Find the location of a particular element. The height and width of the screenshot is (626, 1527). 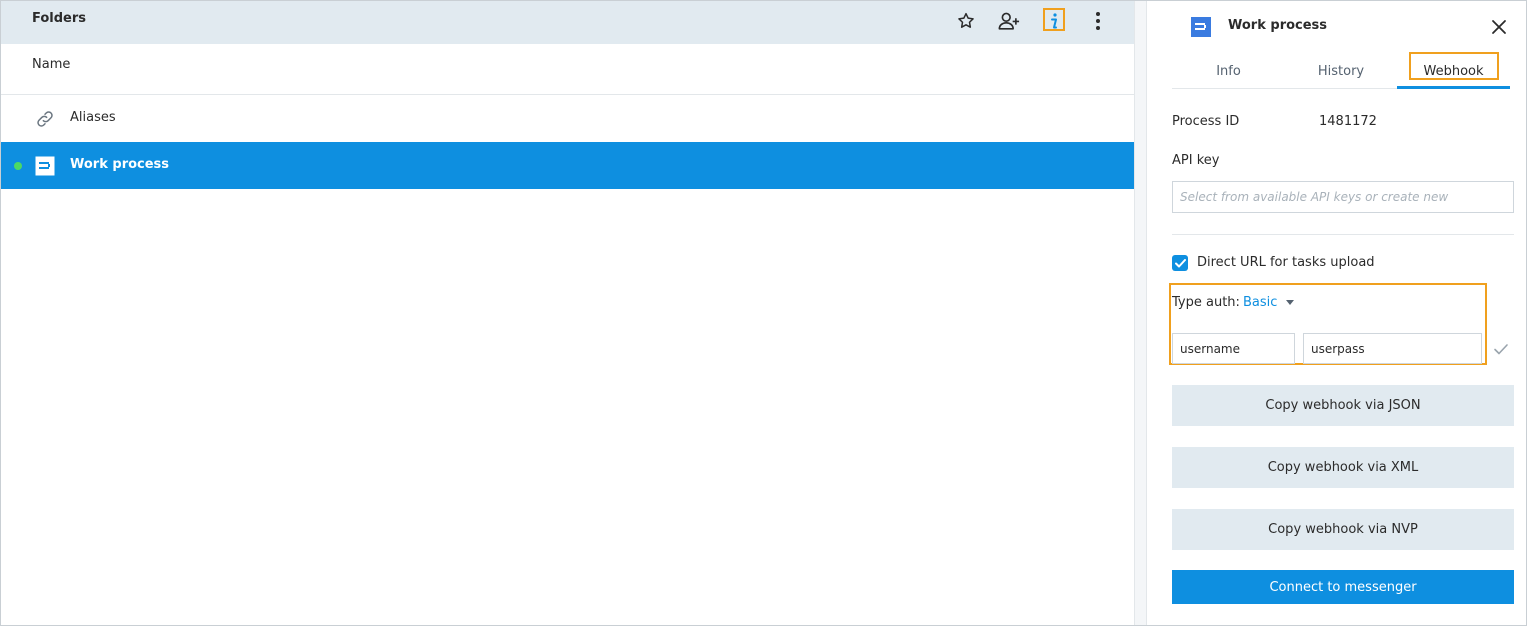

confirm-check-icon is located at coordinates (1501, 349).